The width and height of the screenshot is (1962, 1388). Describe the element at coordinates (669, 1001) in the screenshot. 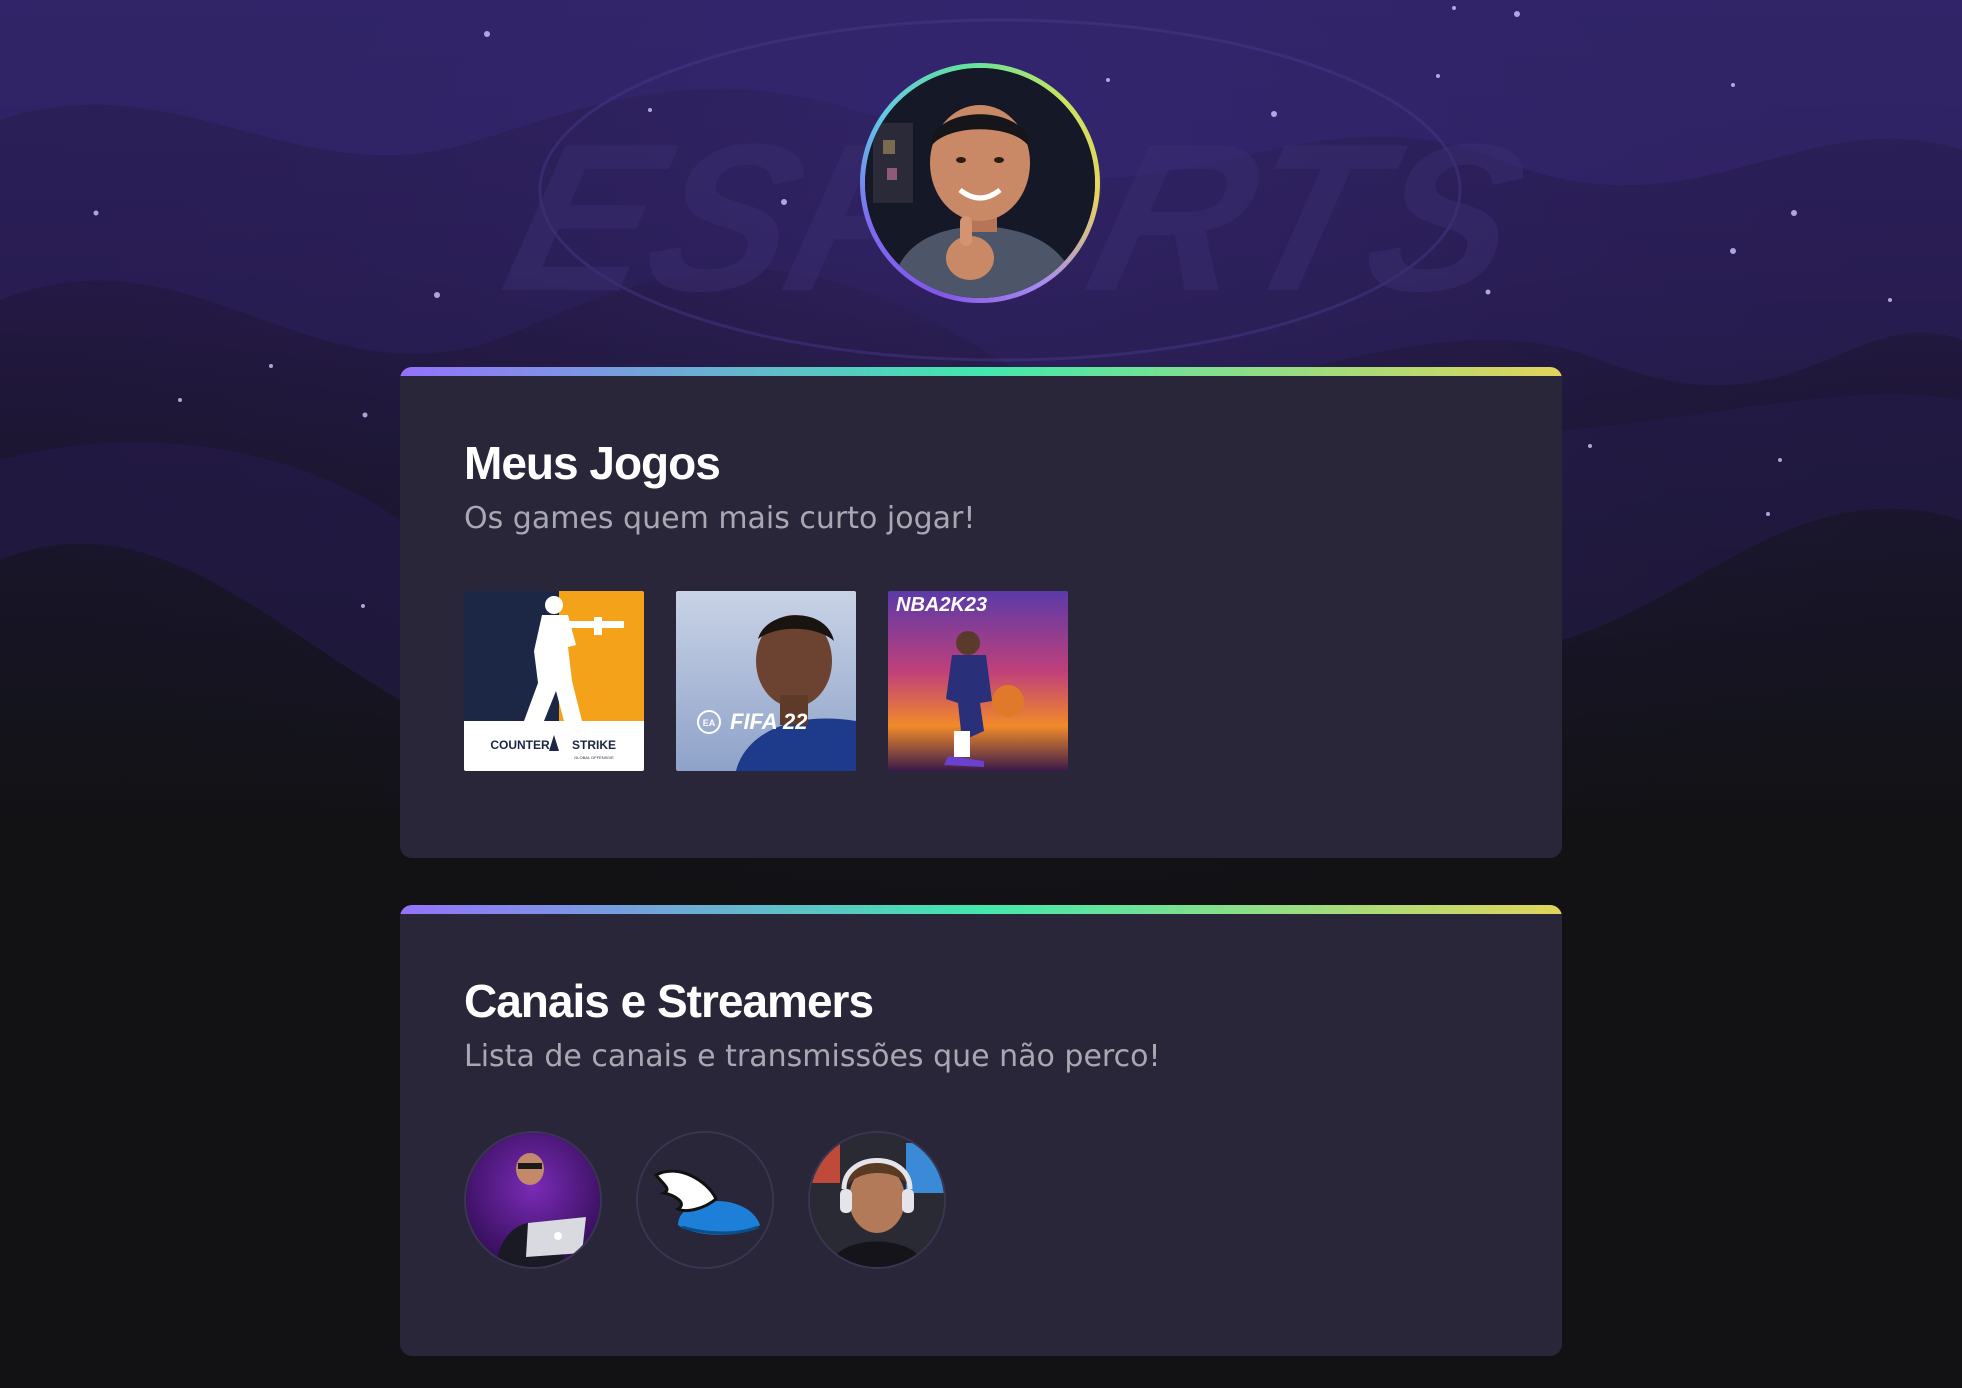

I see `streamers-title: Canais e Streamers` at that location.